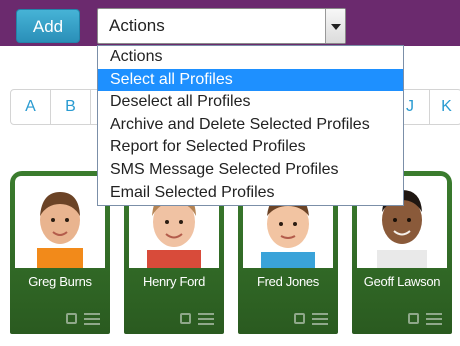 The height and width of the screenshot is (346, 460). What do you see at coordinates (402, 281) in the screenshot?
I see `profile-name: Geoff Lawson` at bounding box center [402, 281].